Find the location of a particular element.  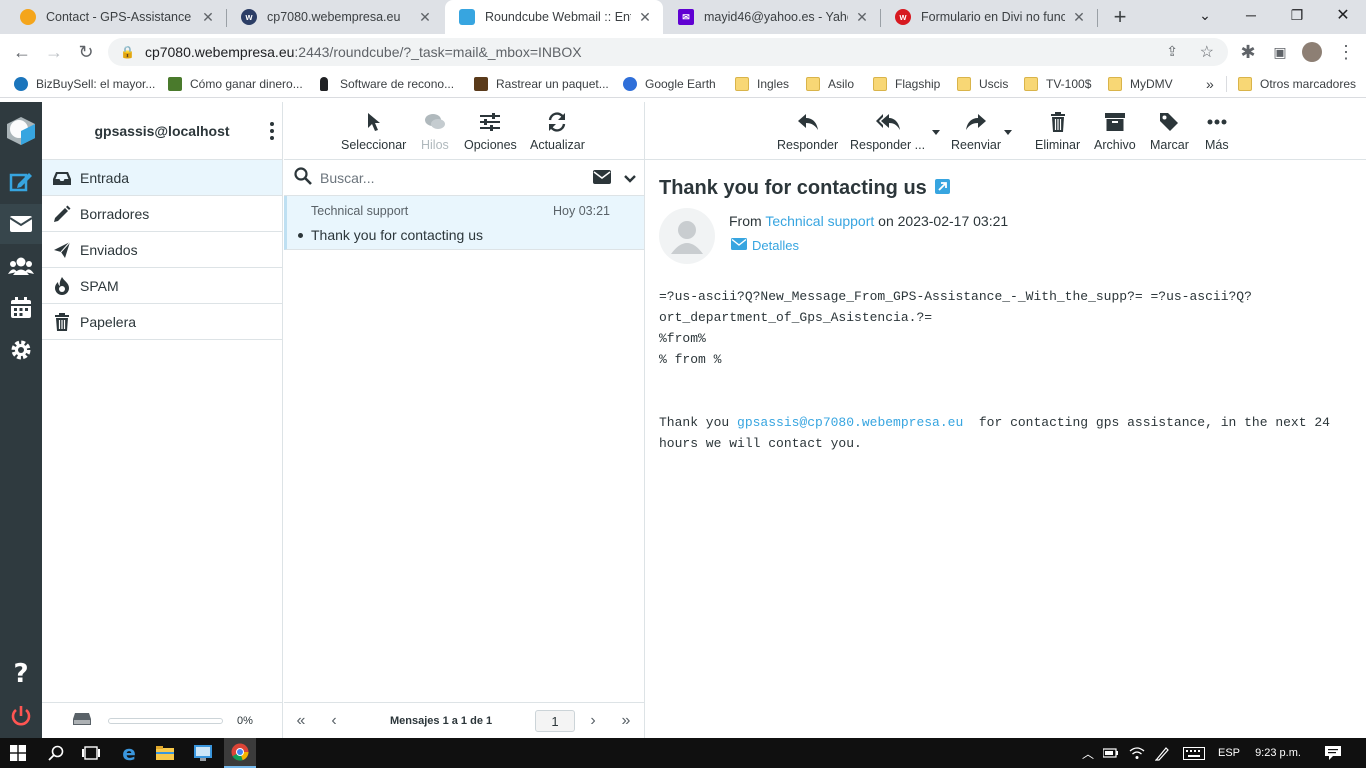

forward-arrow-icon: → is located at coordinates (54, 52).